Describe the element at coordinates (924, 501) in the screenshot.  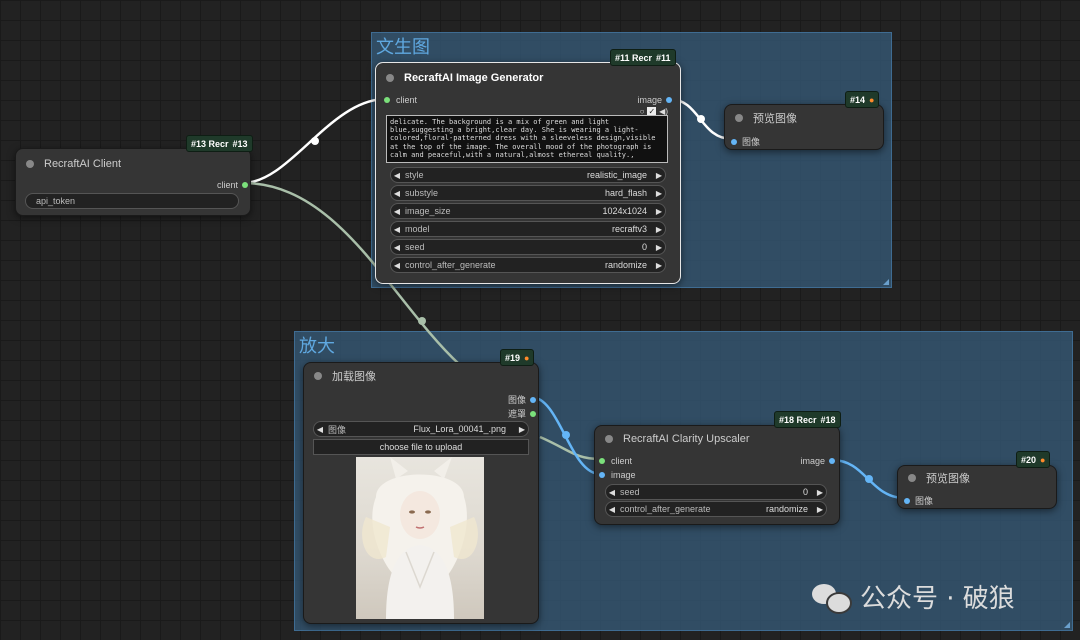
I see `socket-label: 图像` at that location.